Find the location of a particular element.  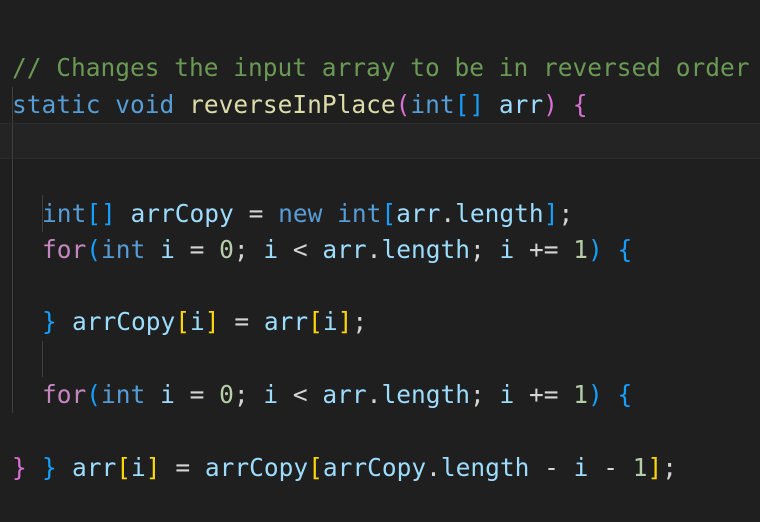

body-lhs: arr is located at coordinates (94, 467).